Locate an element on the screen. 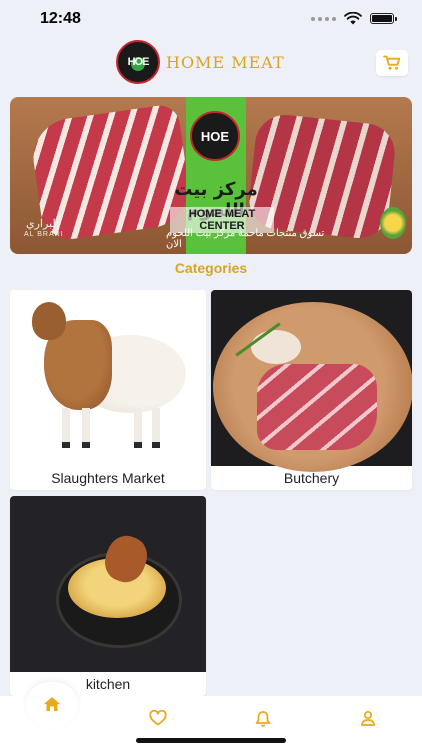 The height and width of the screenshot is (750, 422). status-time: 12:48 is located at coordinates (60, 18).